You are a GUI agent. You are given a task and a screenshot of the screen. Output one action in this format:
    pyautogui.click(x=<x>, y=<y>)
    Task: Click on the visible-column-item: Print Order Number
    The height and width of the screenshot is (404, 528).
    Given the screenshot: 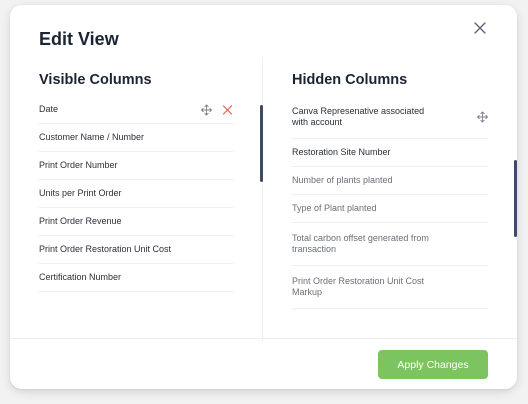 What is the action you would take?
    pyautogui.click(x=136, y=166)
    